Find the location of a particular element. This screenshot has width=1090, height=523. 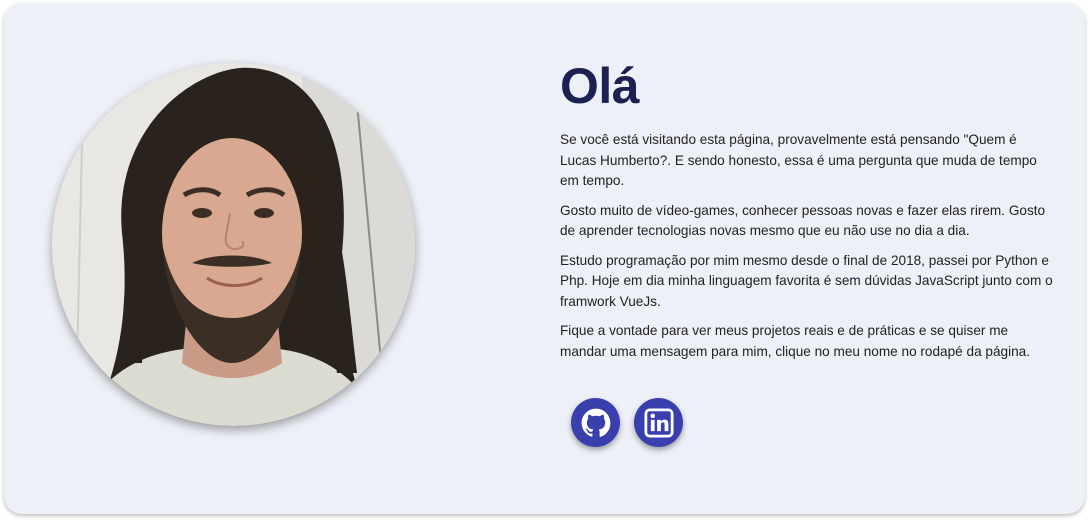

github-link-button is located at coordinates (595, 422).